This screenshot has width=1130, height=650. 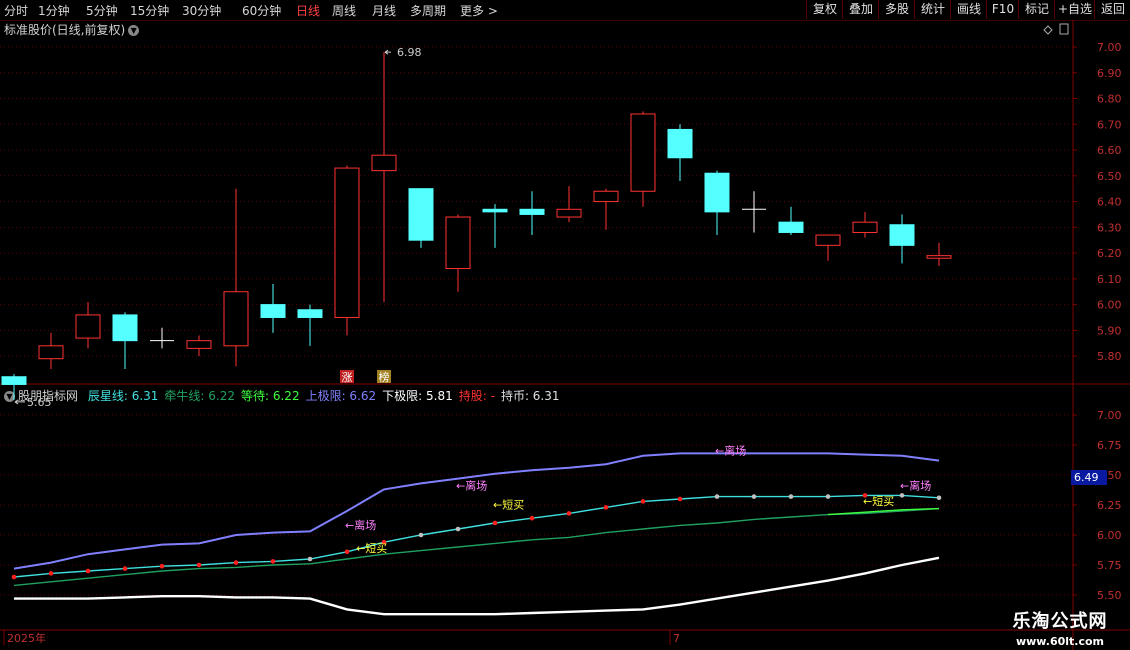 I want to click on price-tick-label: 6.90, so click(x=1109, y=73).